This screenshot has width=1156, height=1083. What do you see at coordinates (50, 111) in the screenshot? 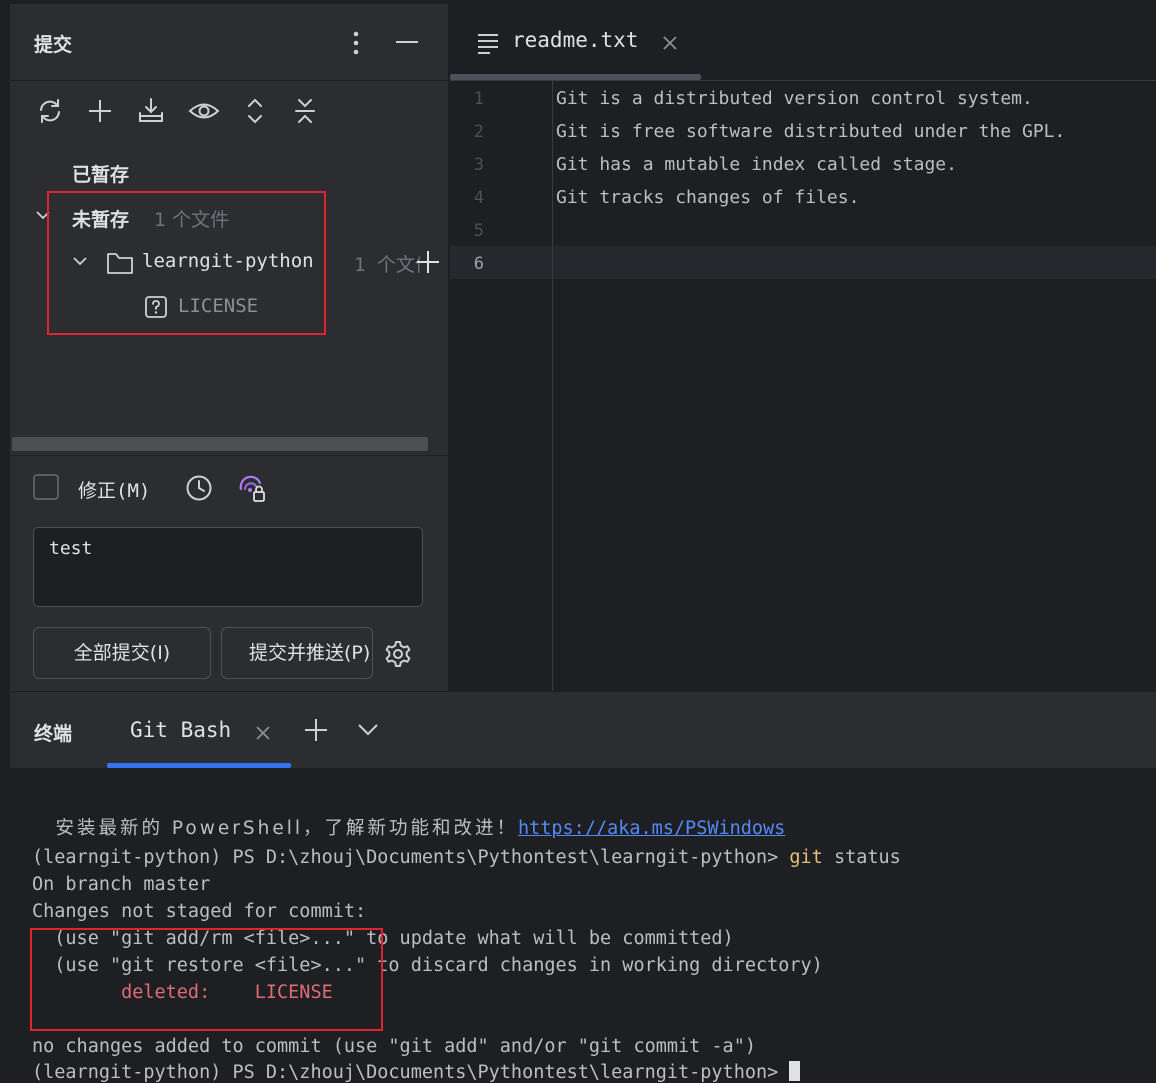
I see `refresh-icon` at bounding box center [50, 111].